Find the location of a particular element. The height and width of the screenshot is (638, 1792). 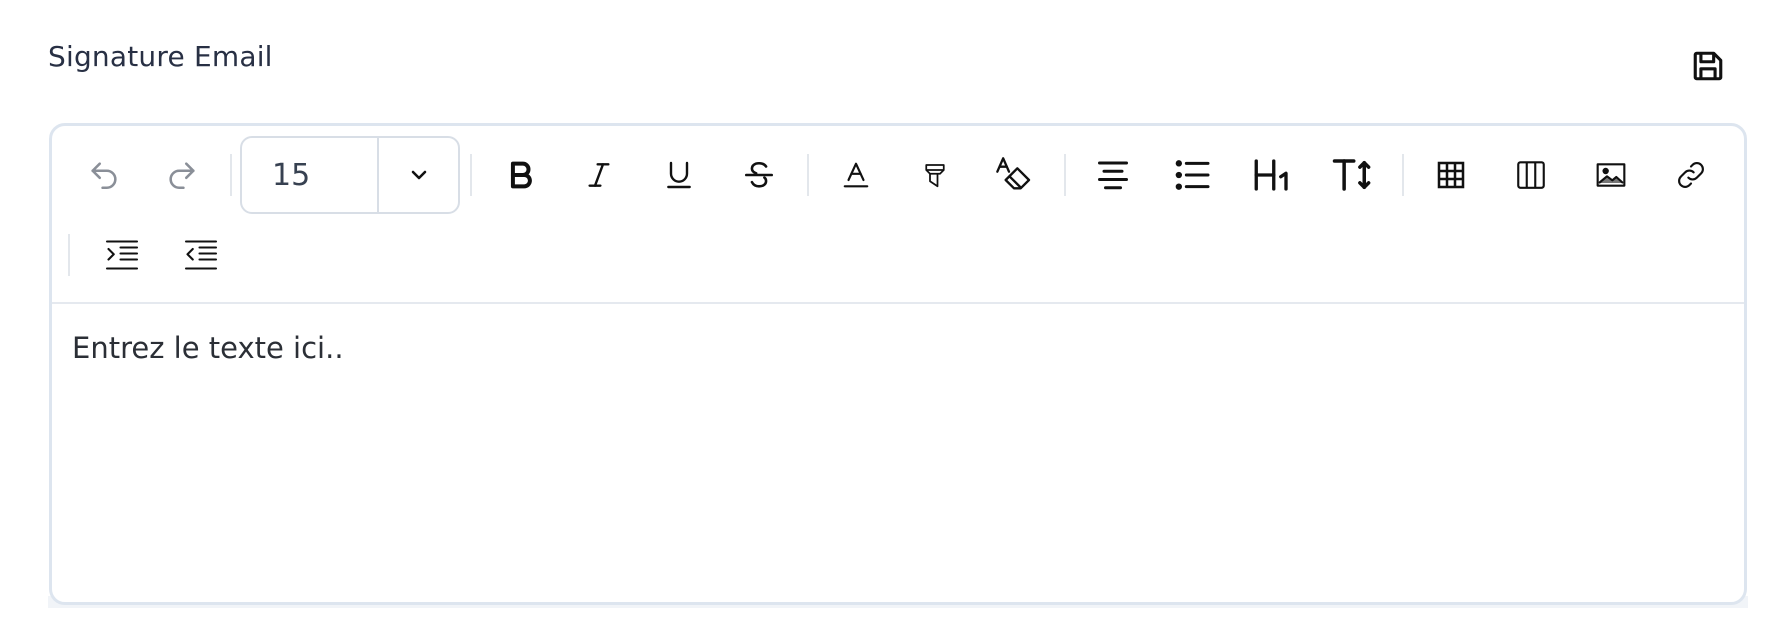

font-size-value: 15 is located at coordinates (310, 175).